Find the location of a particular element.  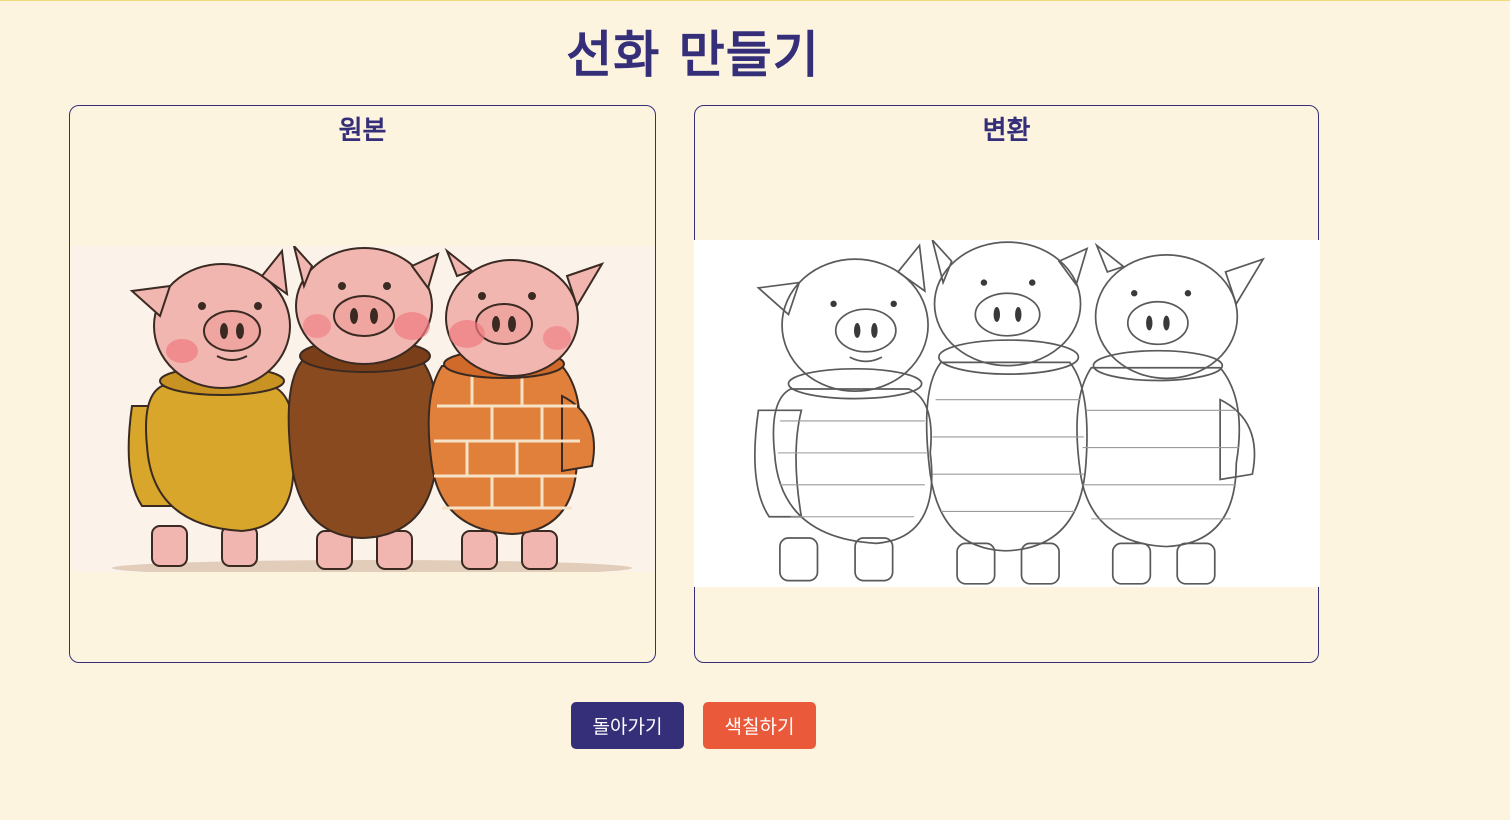

back-button: 돌아가기 is located at coordinates (627, 725).